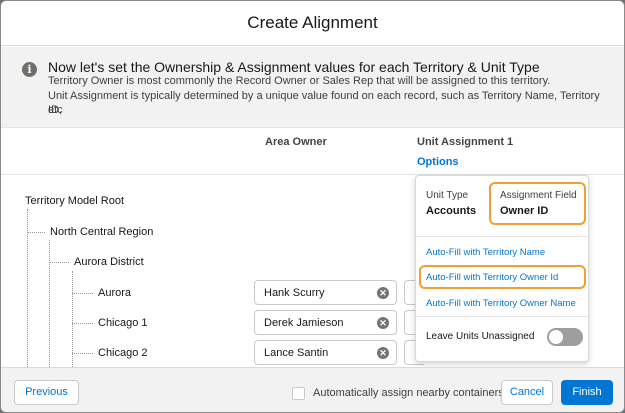 This screenshot has height=413, width=625. Describe the element at coordinates (123, 323) in the screenshot. I see `tree-node-territory: Chicago 1` at that location.